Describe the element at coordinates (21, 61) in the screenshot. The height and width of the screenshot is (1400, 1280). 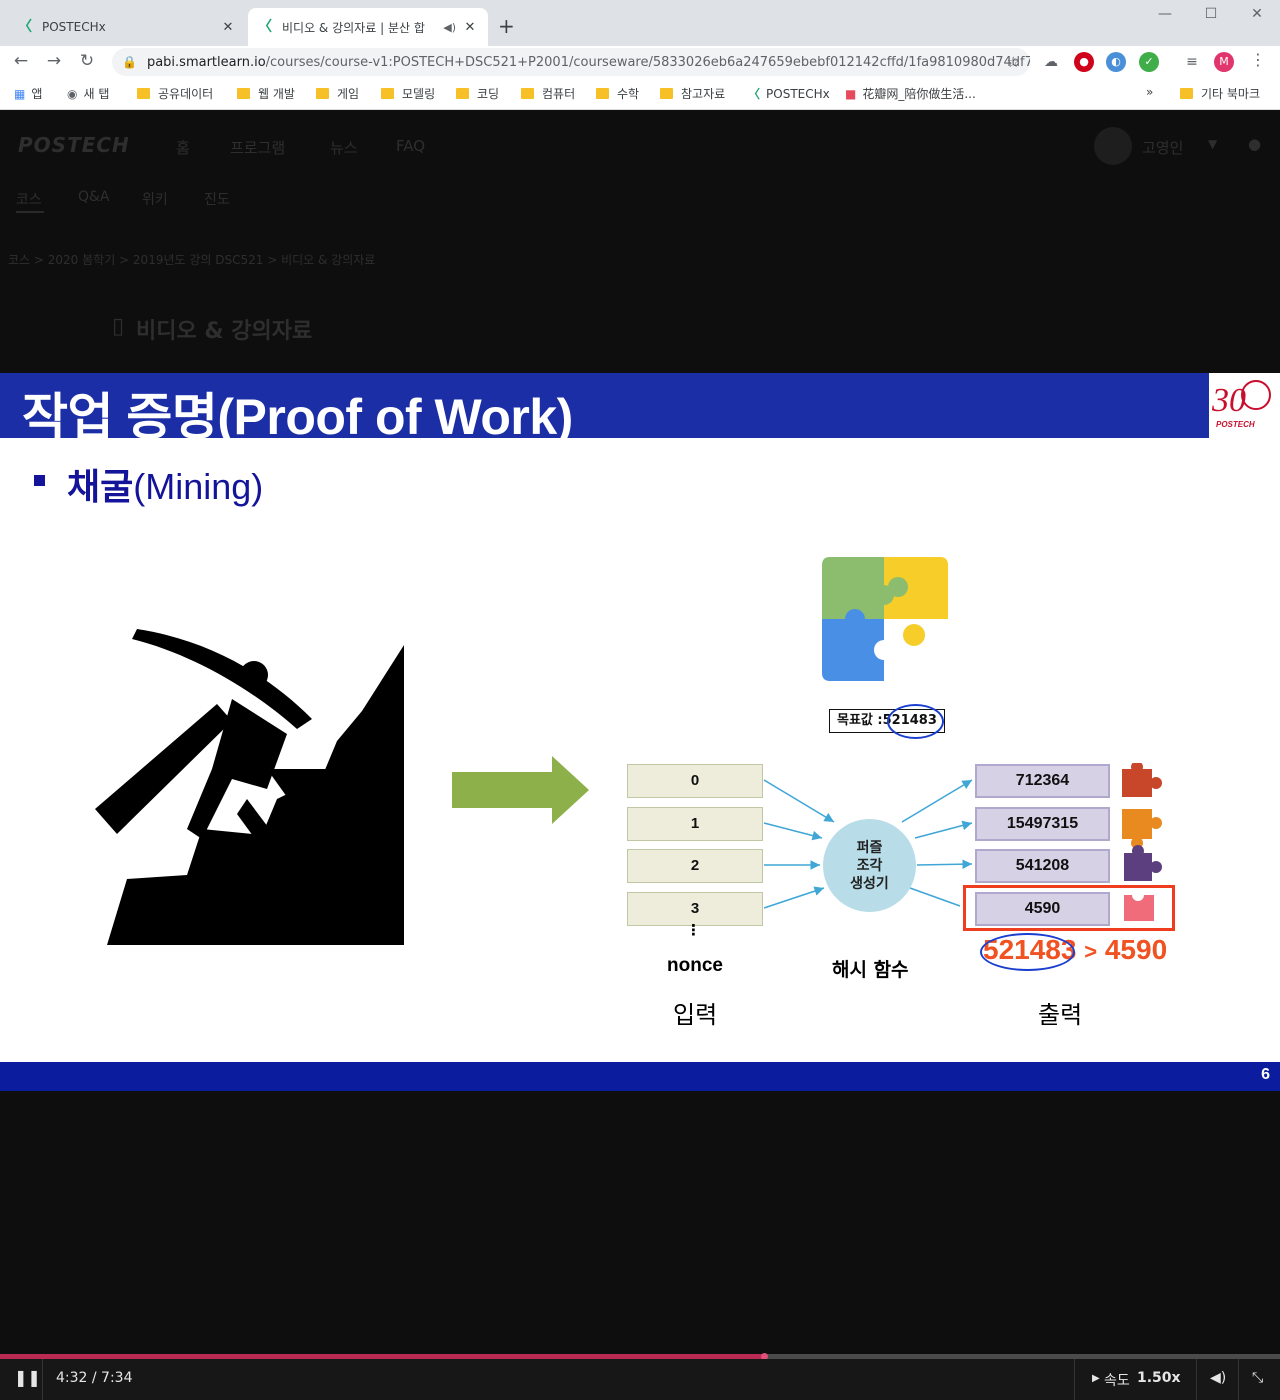
I see `back-icon: ←` at that location.